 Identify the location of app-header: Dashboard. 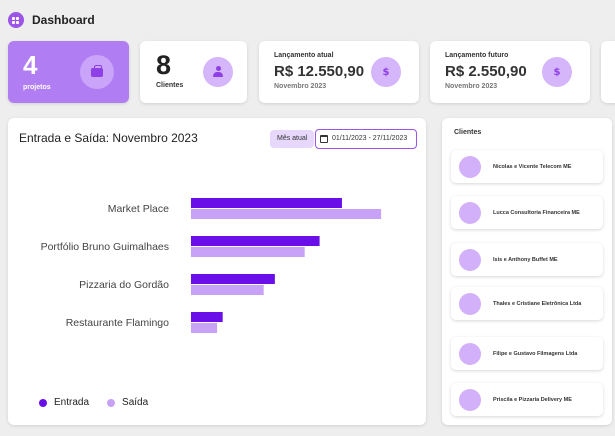
(51, 20).